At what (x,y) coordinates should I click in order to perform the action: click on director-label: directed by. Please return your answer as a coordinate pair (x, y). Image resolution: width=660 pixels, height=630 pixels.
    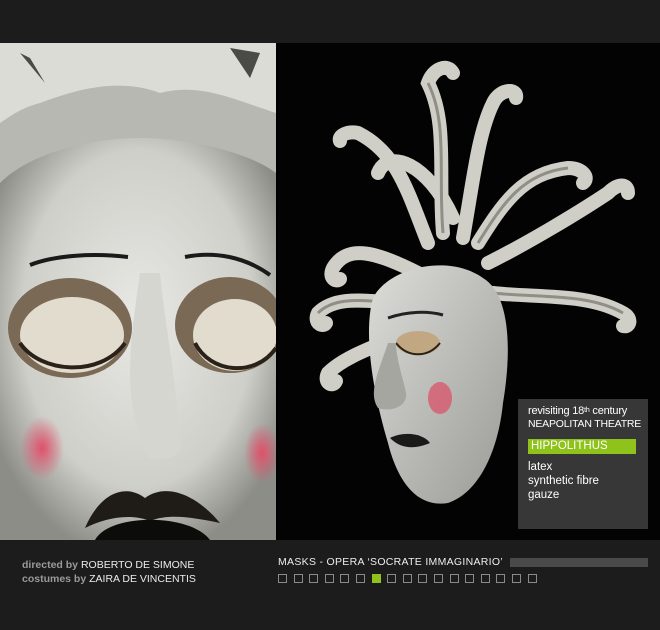
    Looking at the image, I should click on (50, 565).